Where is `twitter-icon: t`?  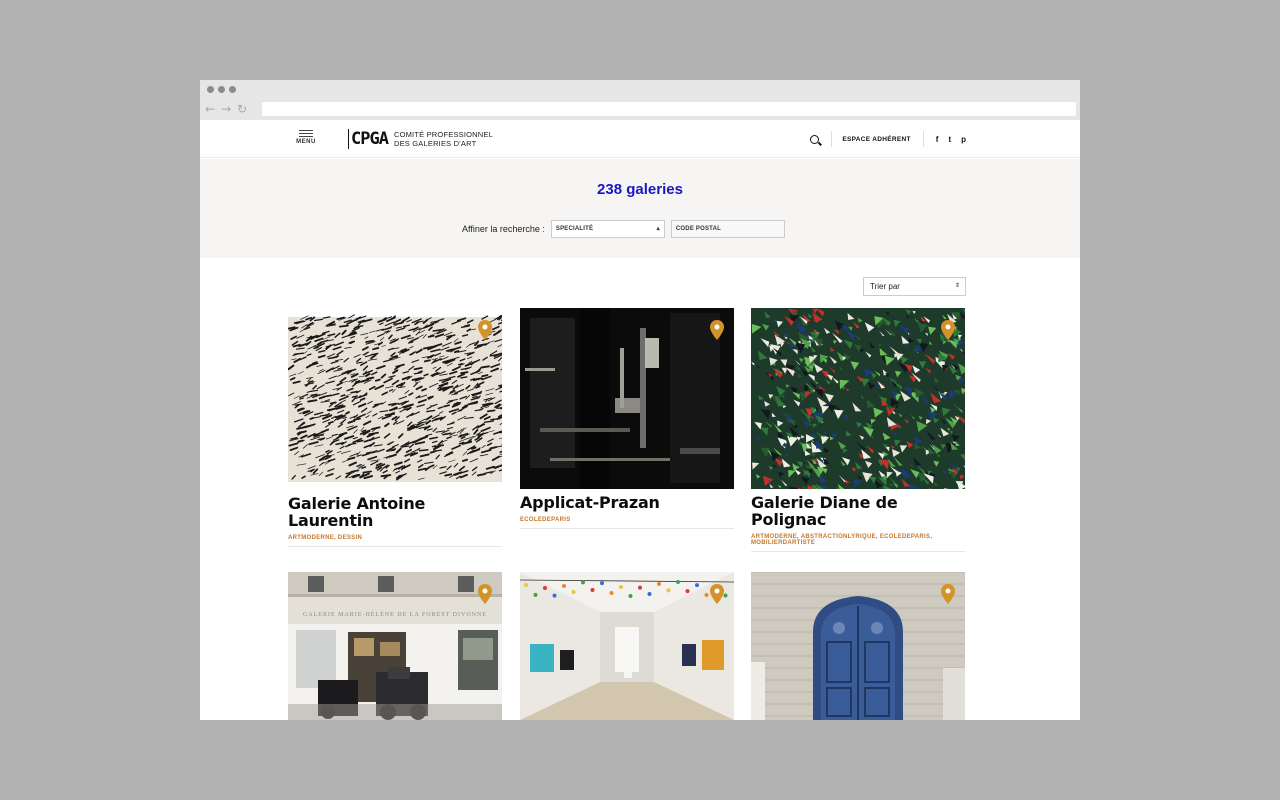
twitter-icon: t is located at coordinates (949, 139).